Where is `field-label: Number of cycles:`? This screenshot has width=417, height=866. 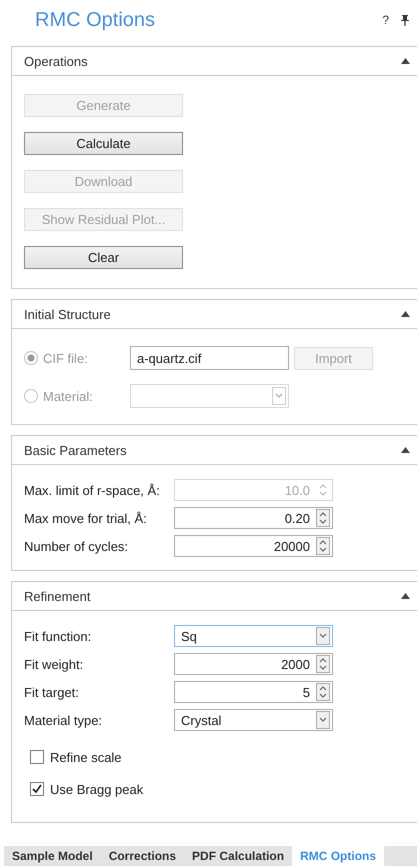
field-label: Number of cycles: is located at coordinates (77, 546).